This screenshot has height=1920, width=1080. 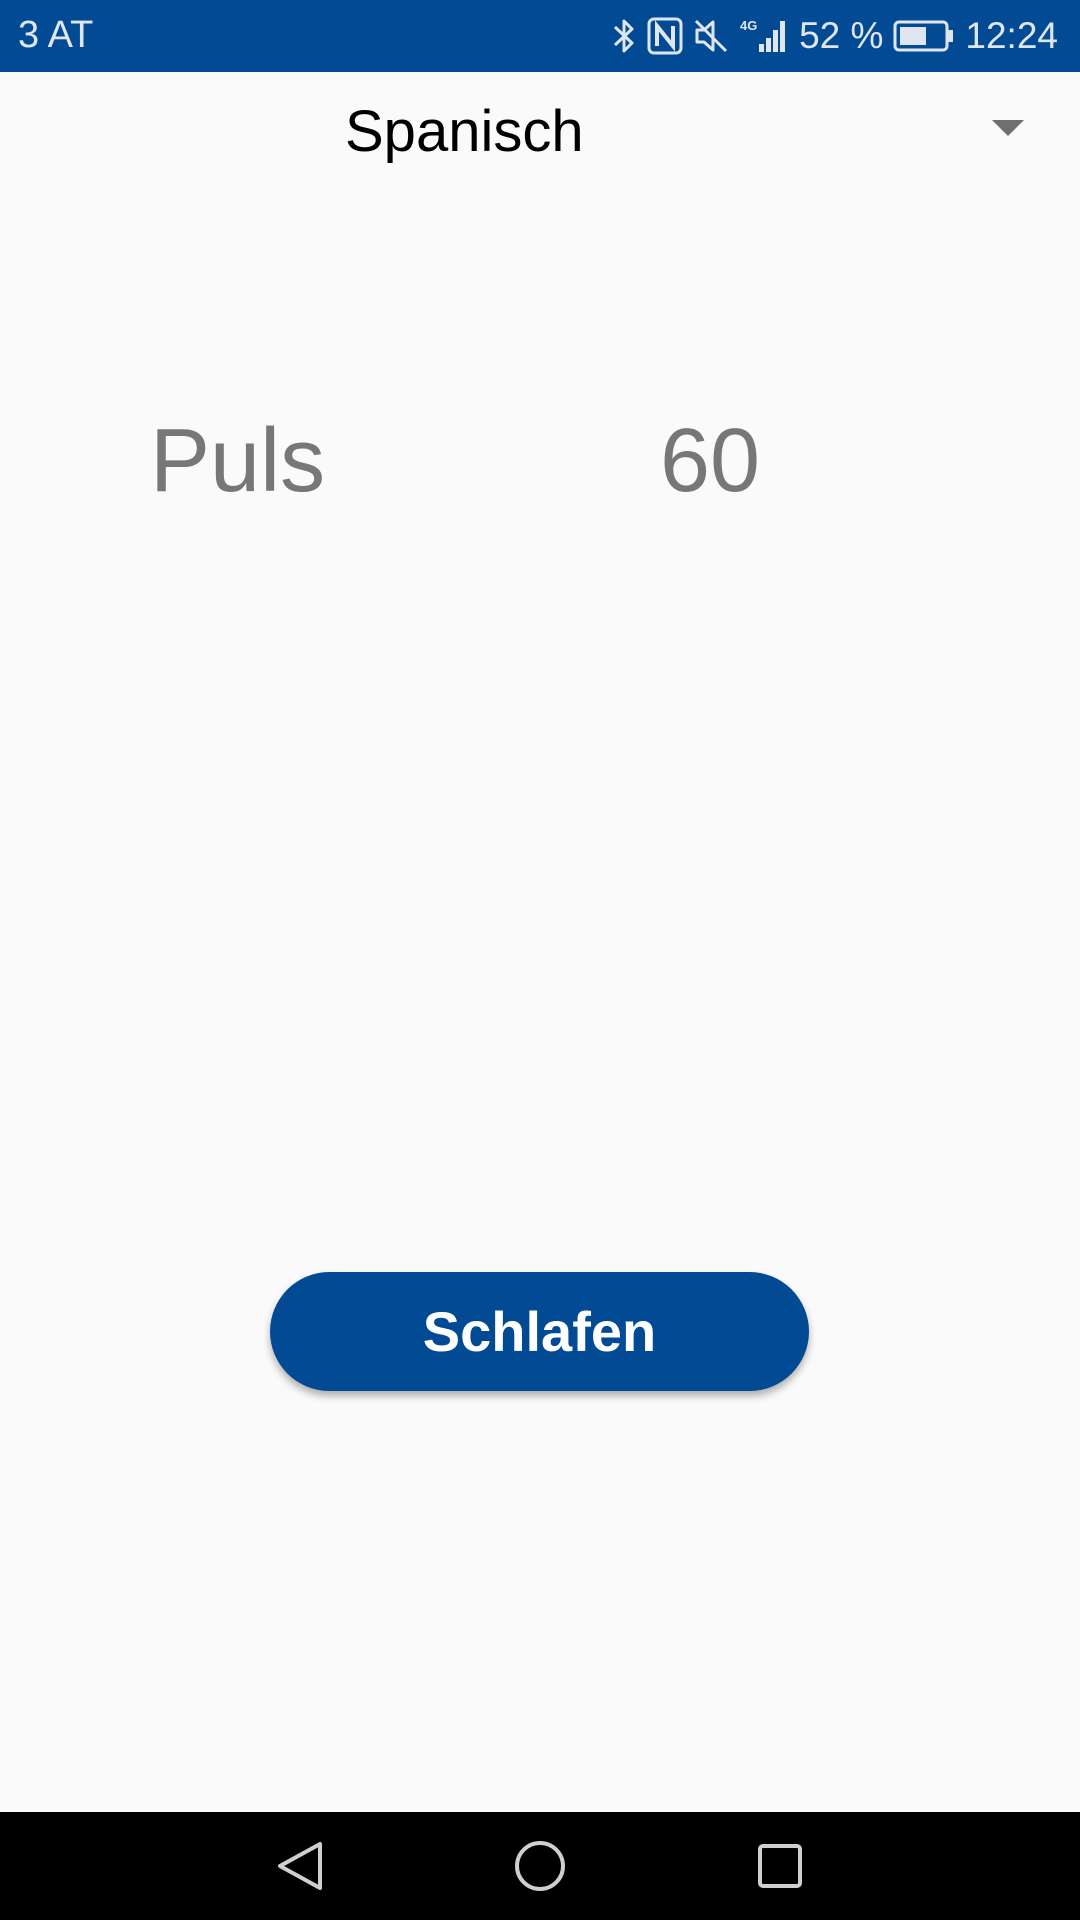 I want to click on back-icon, so click(x=300, y=1866).